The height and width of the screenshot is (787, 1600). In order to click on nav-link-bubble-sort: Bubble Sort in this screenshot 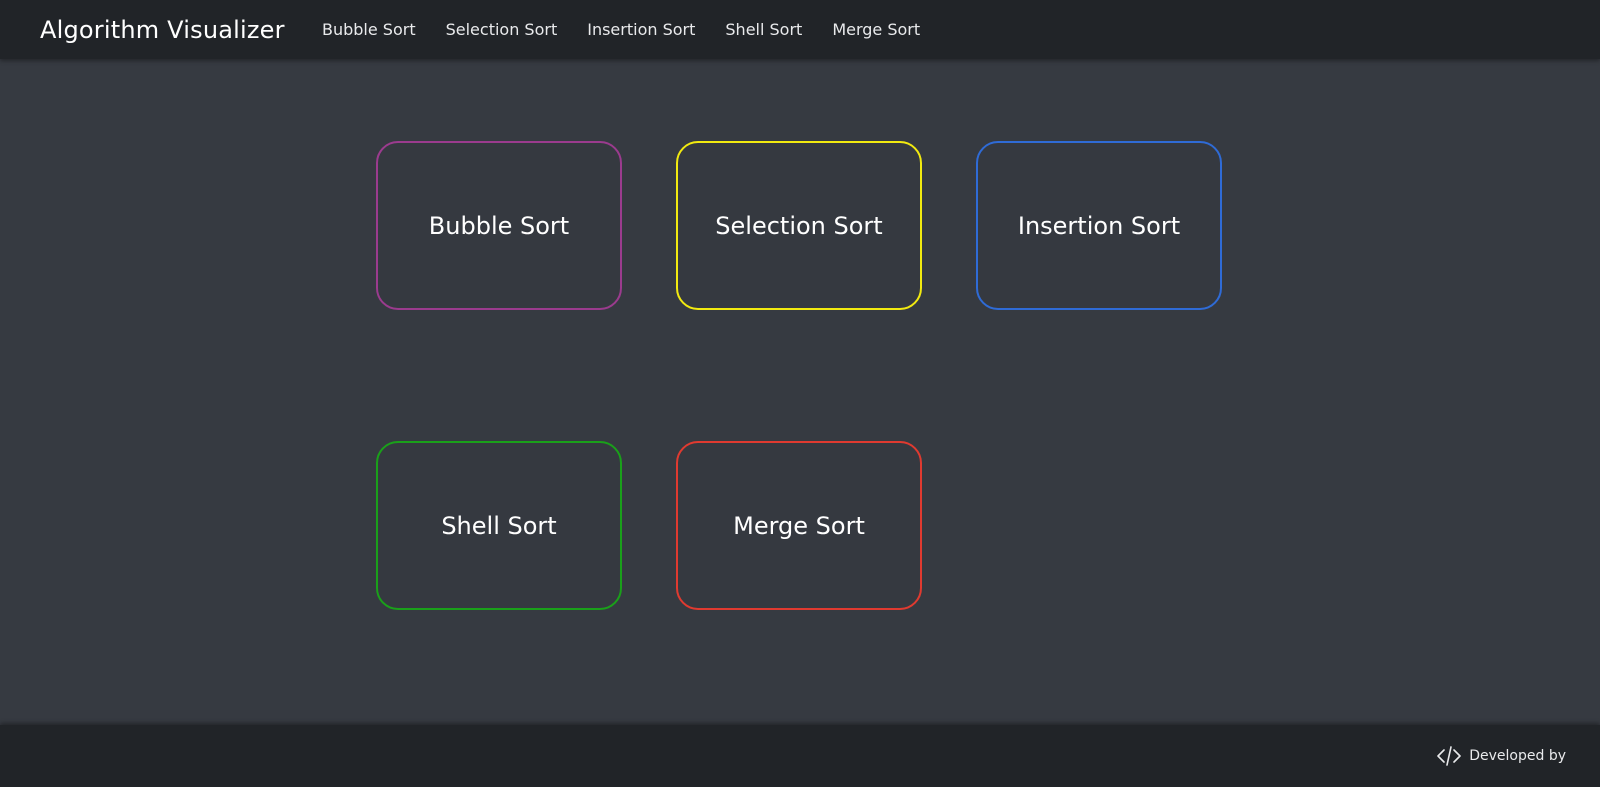, I will do `click(369, 29)`.